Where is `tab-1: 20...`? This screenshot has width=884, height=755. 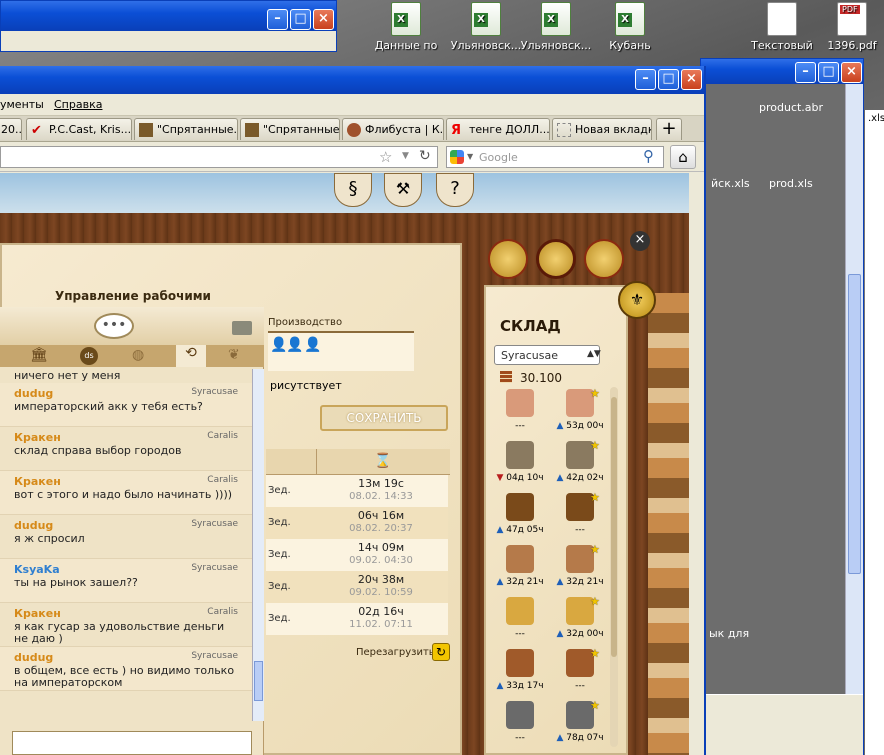
tab-1: 20... is located at coordinates (11, 129).